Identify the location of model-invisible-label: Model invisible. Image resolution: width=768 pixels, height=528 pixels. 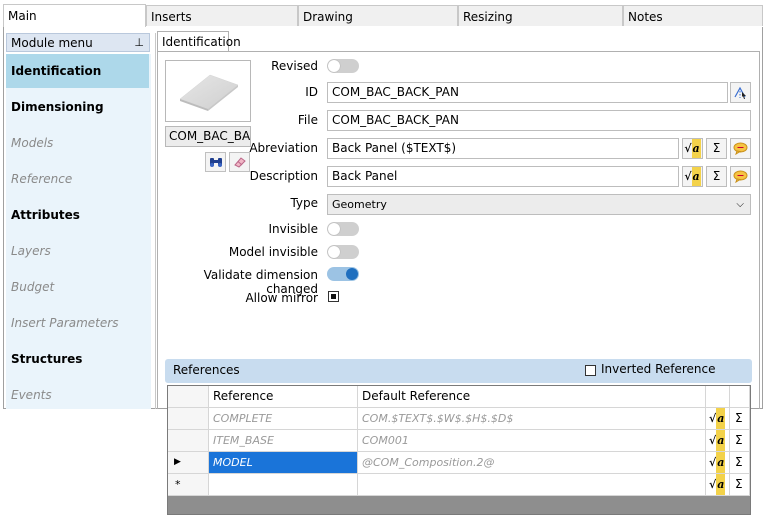
(273, 252).